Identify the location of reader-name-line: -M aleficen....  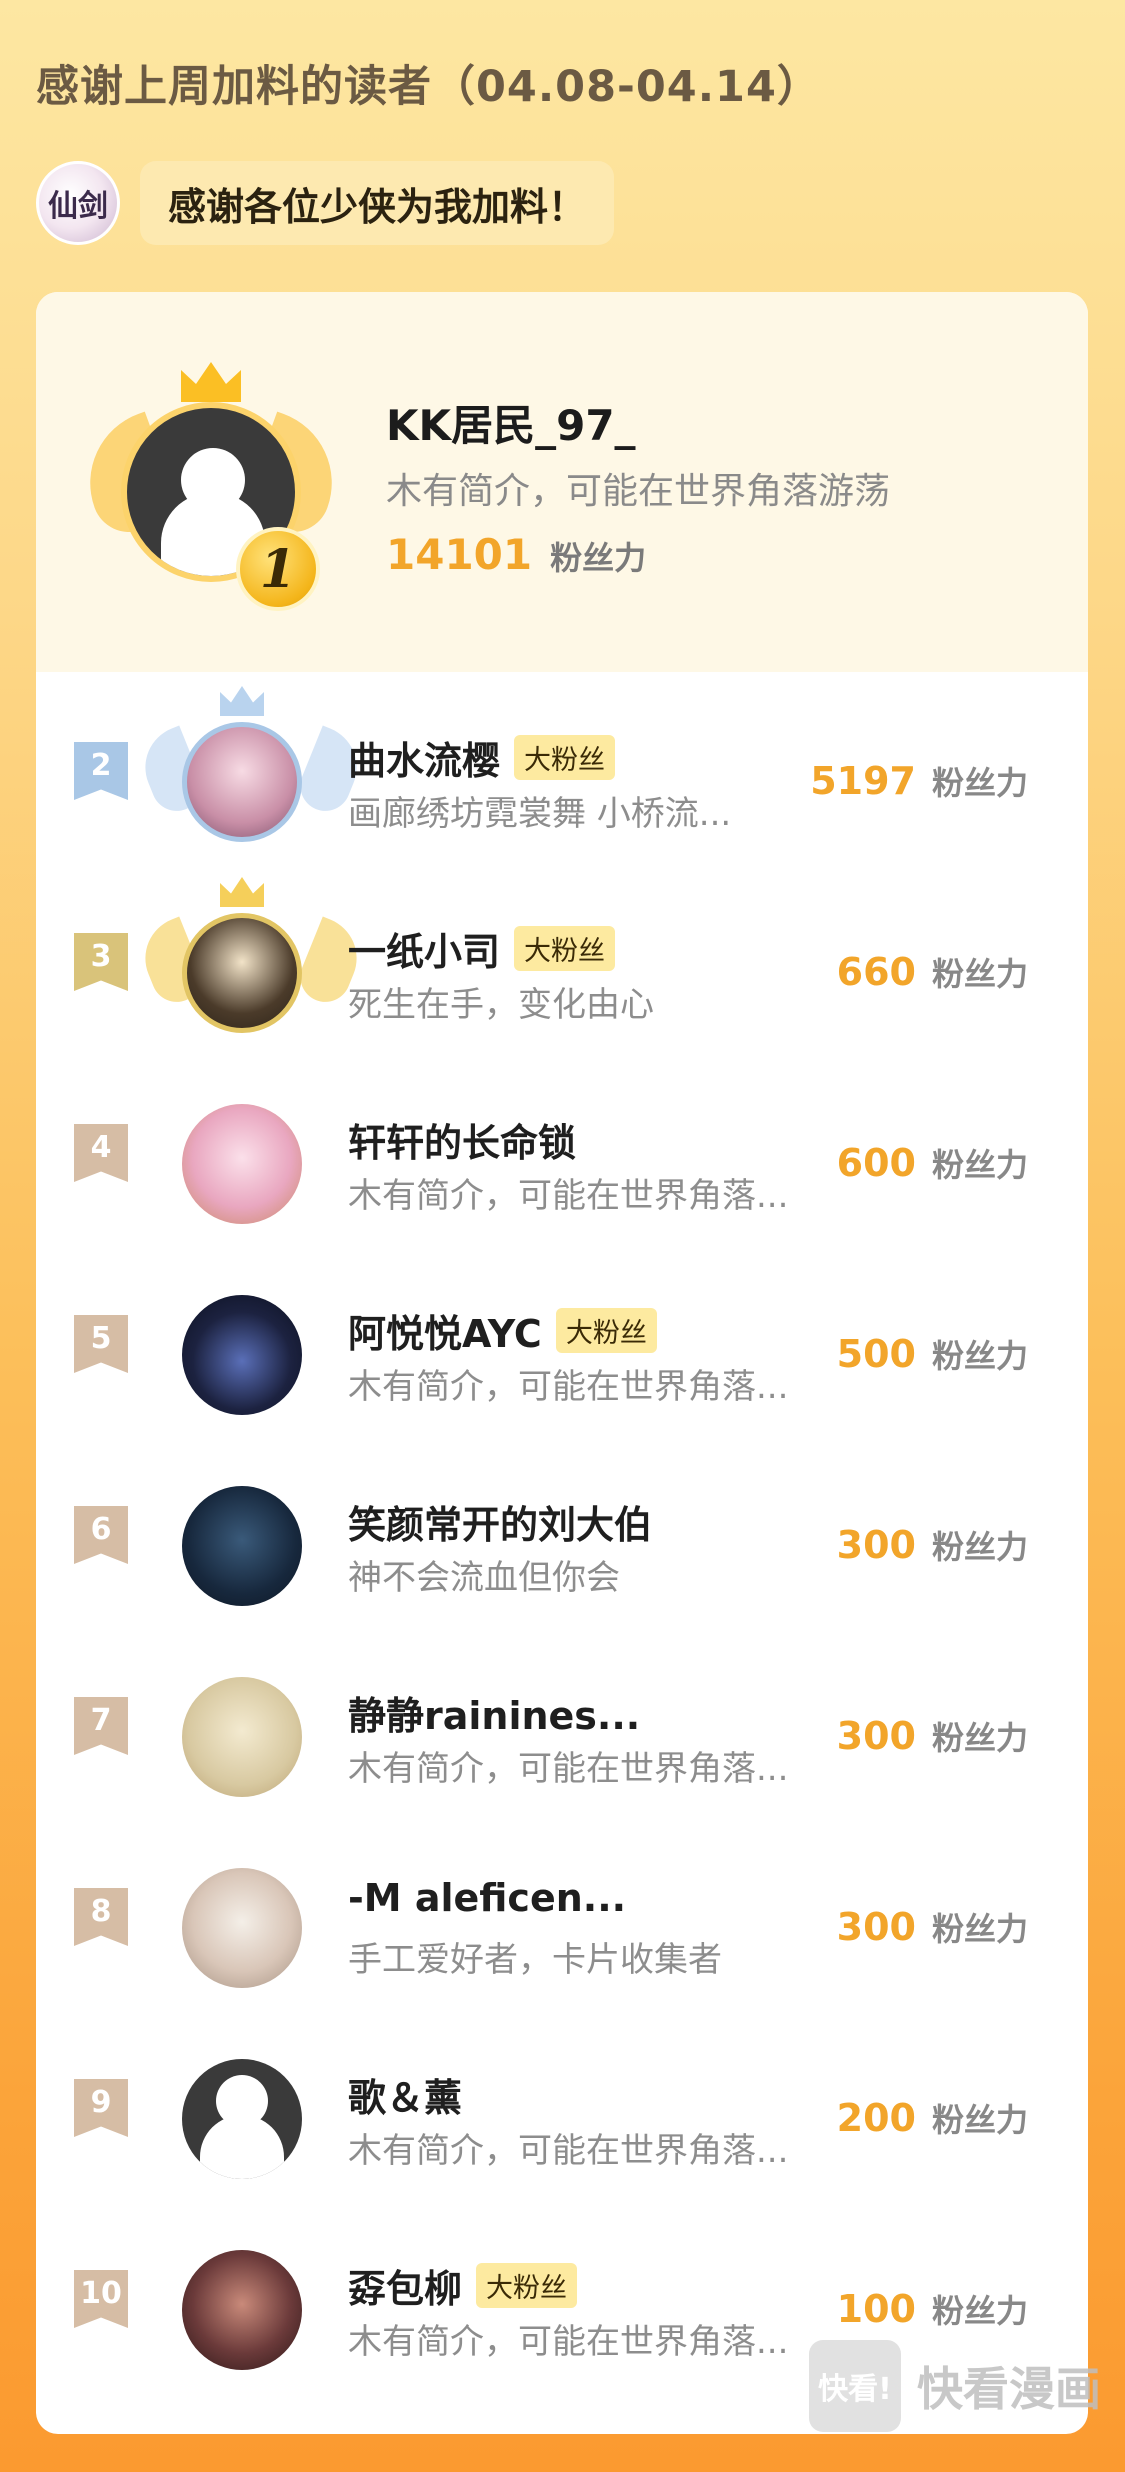
(487, 1898).